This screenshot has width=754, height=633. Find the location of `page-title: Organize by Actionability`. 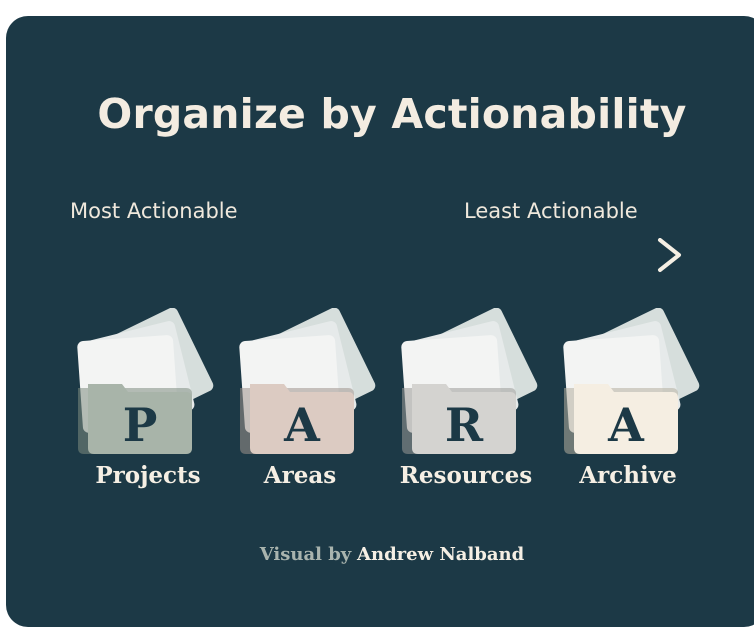

page-title: Organize by Actionability is located at coordinates (392, 114).